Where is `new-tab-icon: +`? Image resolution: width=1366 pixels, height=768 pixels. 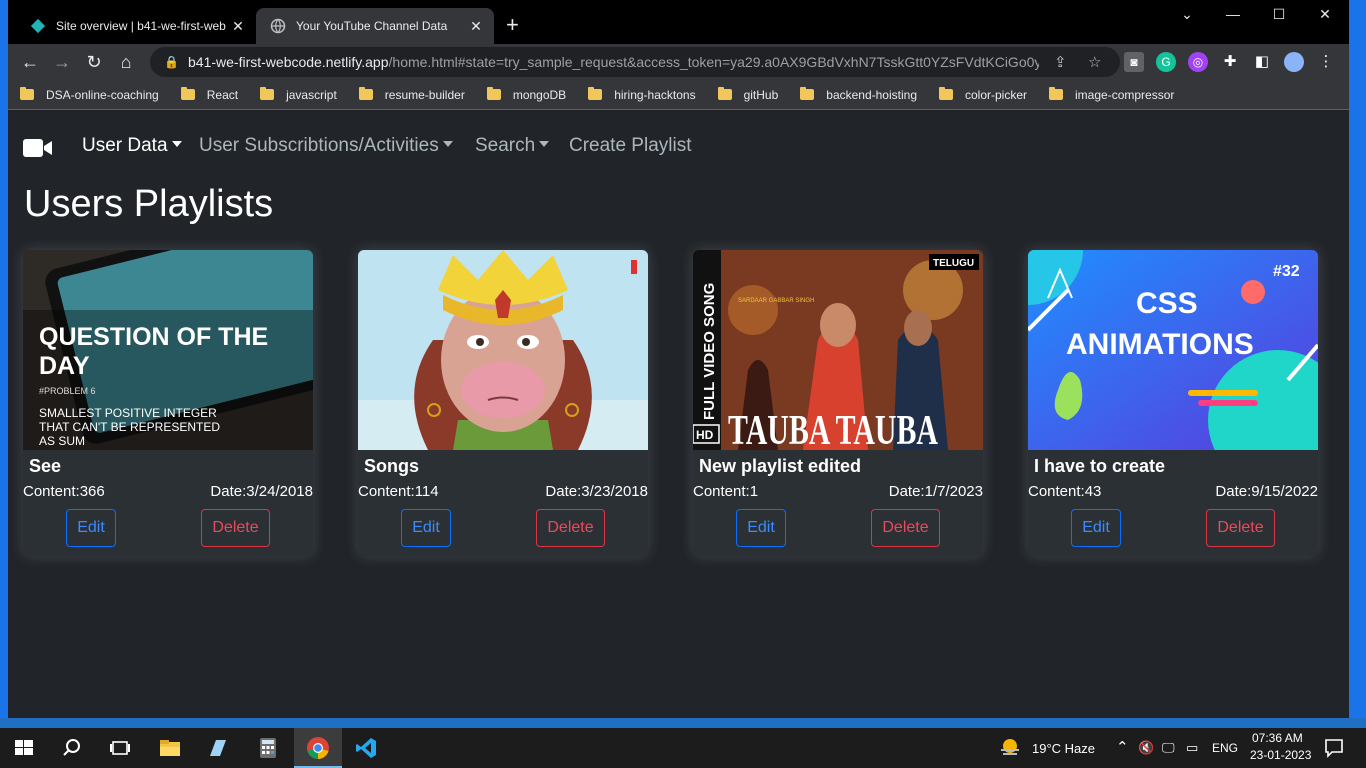 new-tab-icon: + is located at coordinates (512, 25).